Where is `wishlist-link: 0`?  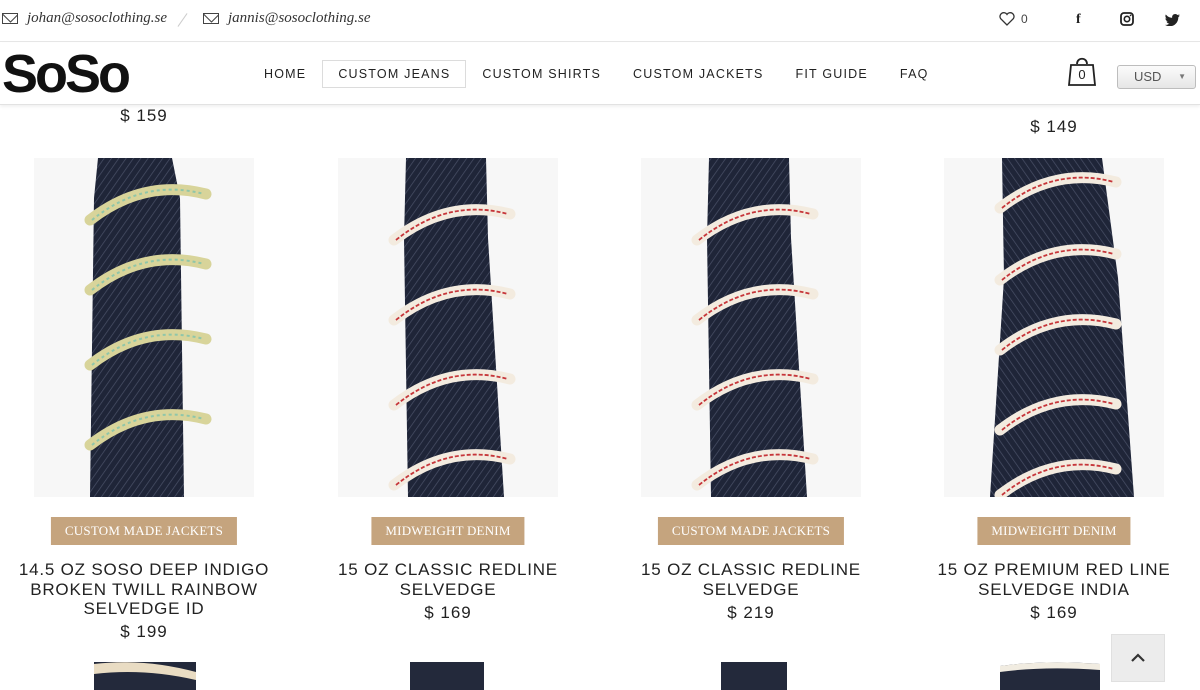 wishlist-link: 0 is located at coordinates (1013, 19).